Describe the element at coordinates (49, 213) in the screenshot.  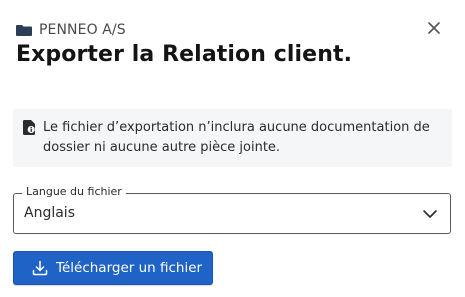
I see `language-select-value: Anglais` at that location.